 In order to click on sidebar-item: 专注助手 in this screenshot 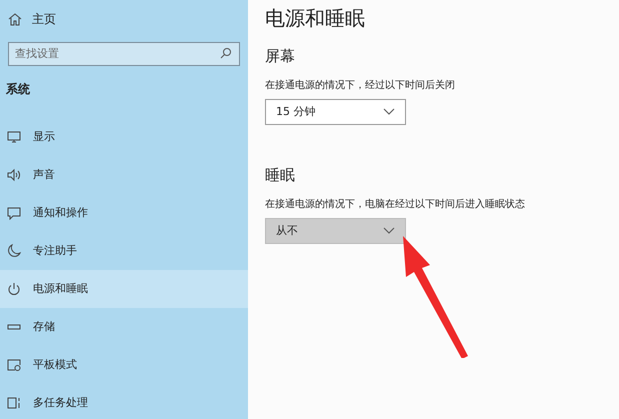, I will do `click(124, 251)`.